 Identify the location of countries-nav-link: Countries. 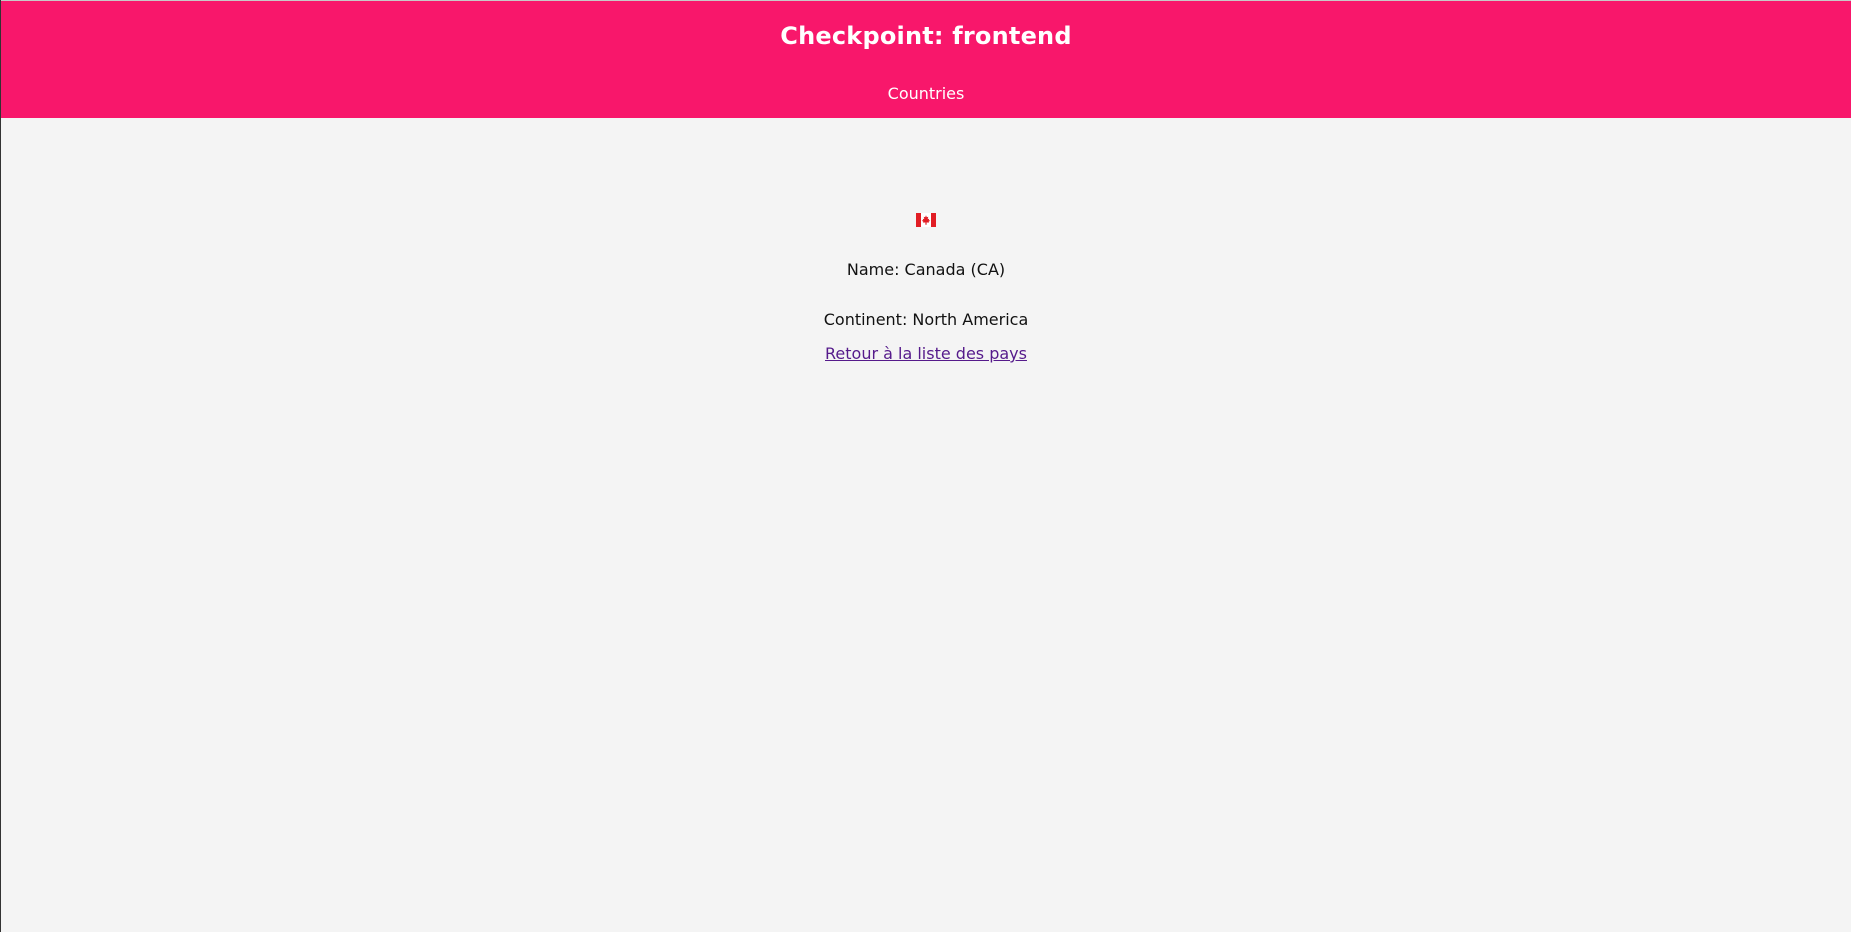
(926, 94).